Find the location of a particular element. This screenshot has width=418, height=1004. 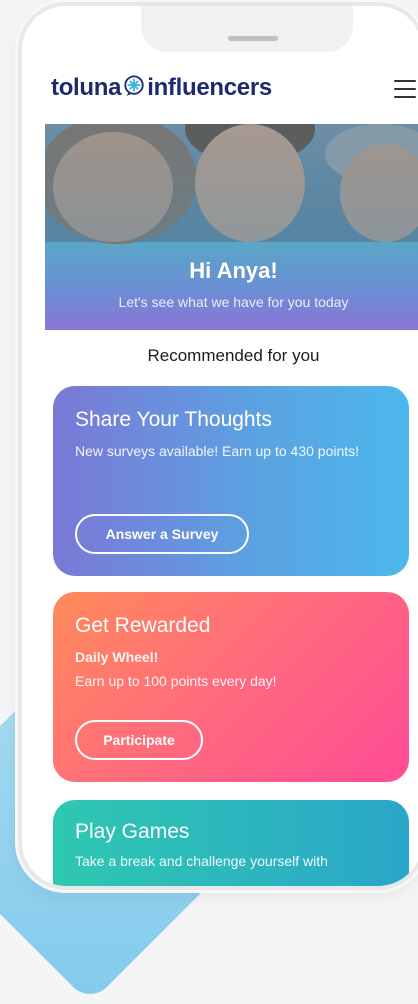

card-title: Play Games is located at coordinates (132, 831).